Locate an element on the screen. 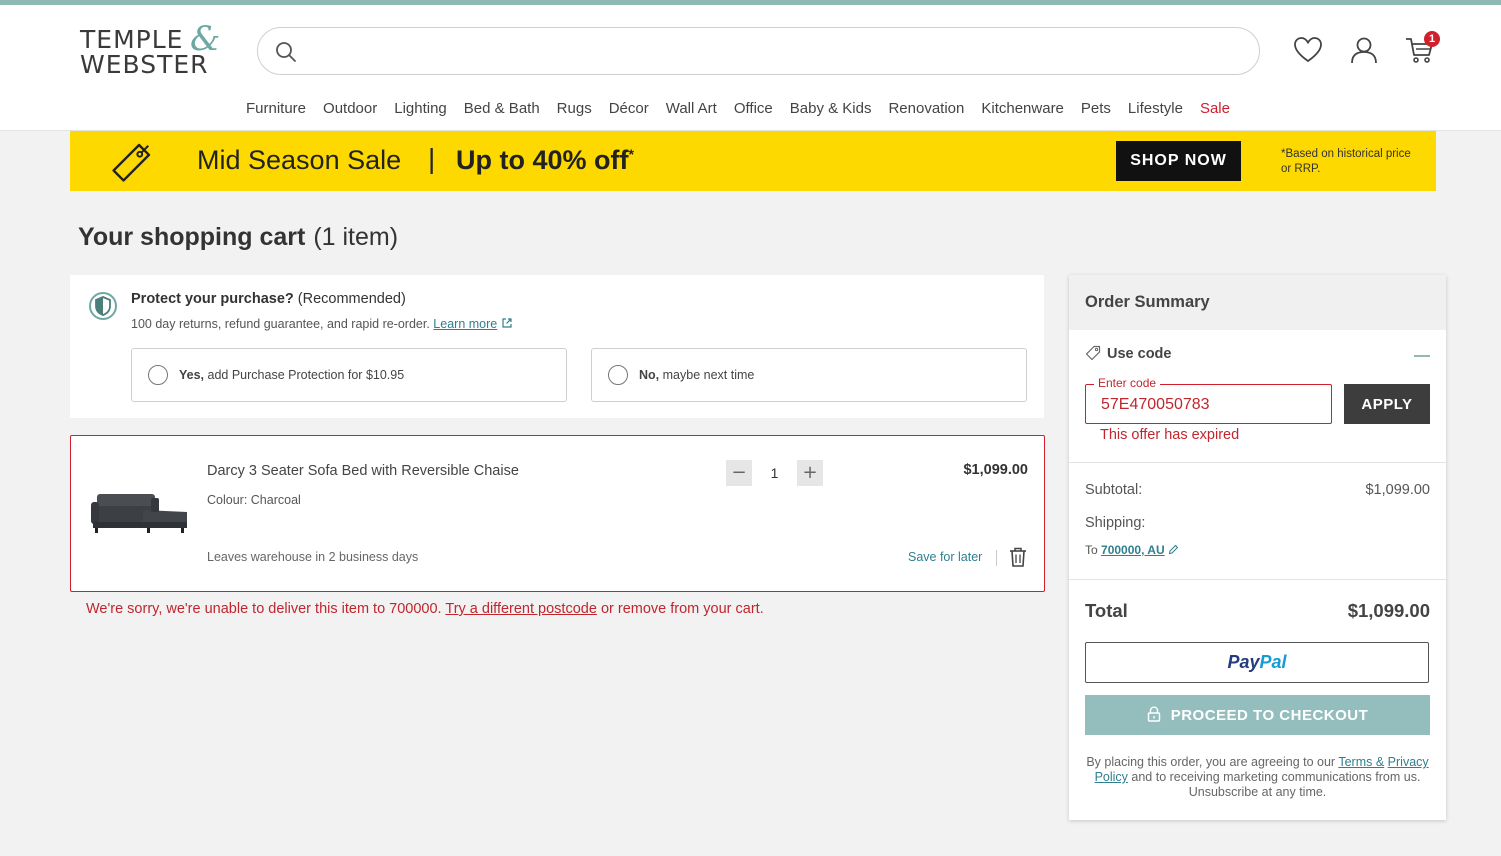 This screenshot has width=1501, height=856. code-error-message: This offer has expired is located at coordinates (1170, 435).